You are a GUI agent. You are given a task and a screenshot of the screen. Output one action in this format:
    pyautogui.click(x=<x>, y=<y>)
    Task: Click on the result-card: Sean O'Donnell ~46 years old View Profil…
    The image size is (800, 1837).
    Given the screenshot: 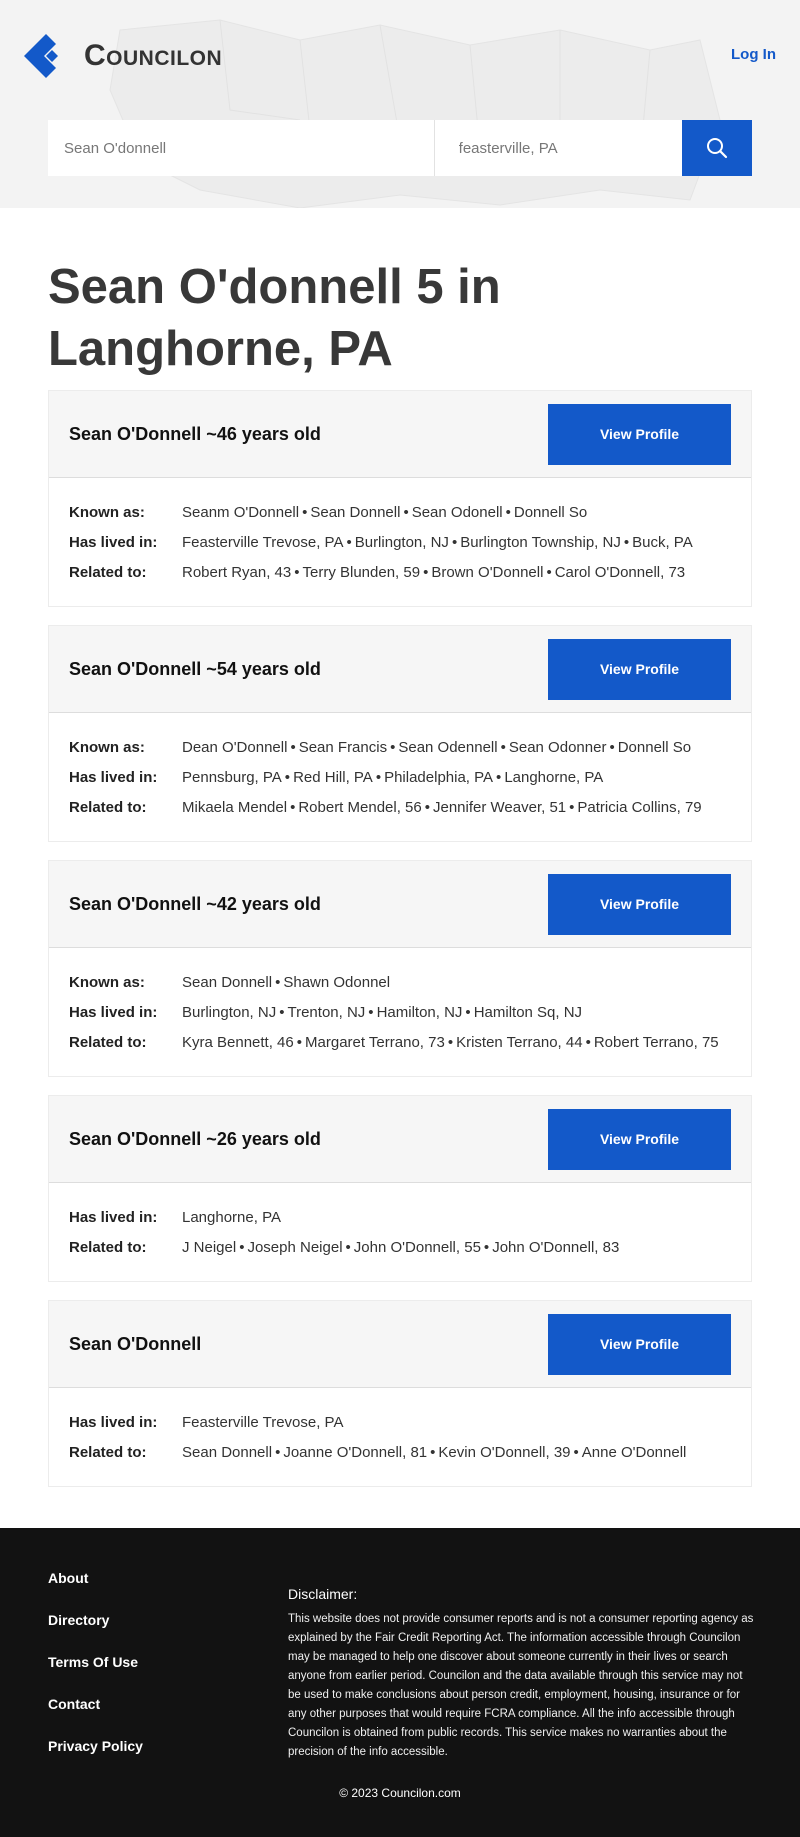 What is the action you would take?
    pyautogui.click(x=400, y=498)
    